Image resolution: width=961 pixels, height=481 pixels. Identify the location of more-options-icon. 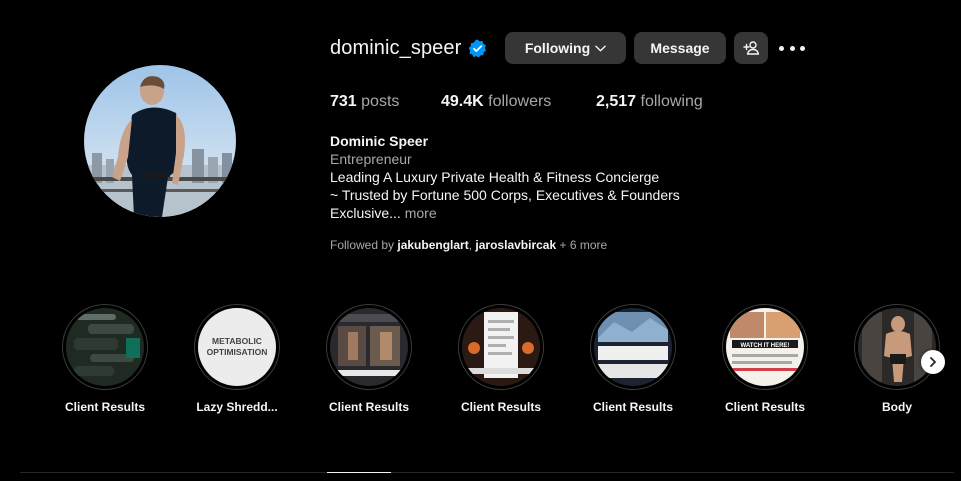
(792, 48).